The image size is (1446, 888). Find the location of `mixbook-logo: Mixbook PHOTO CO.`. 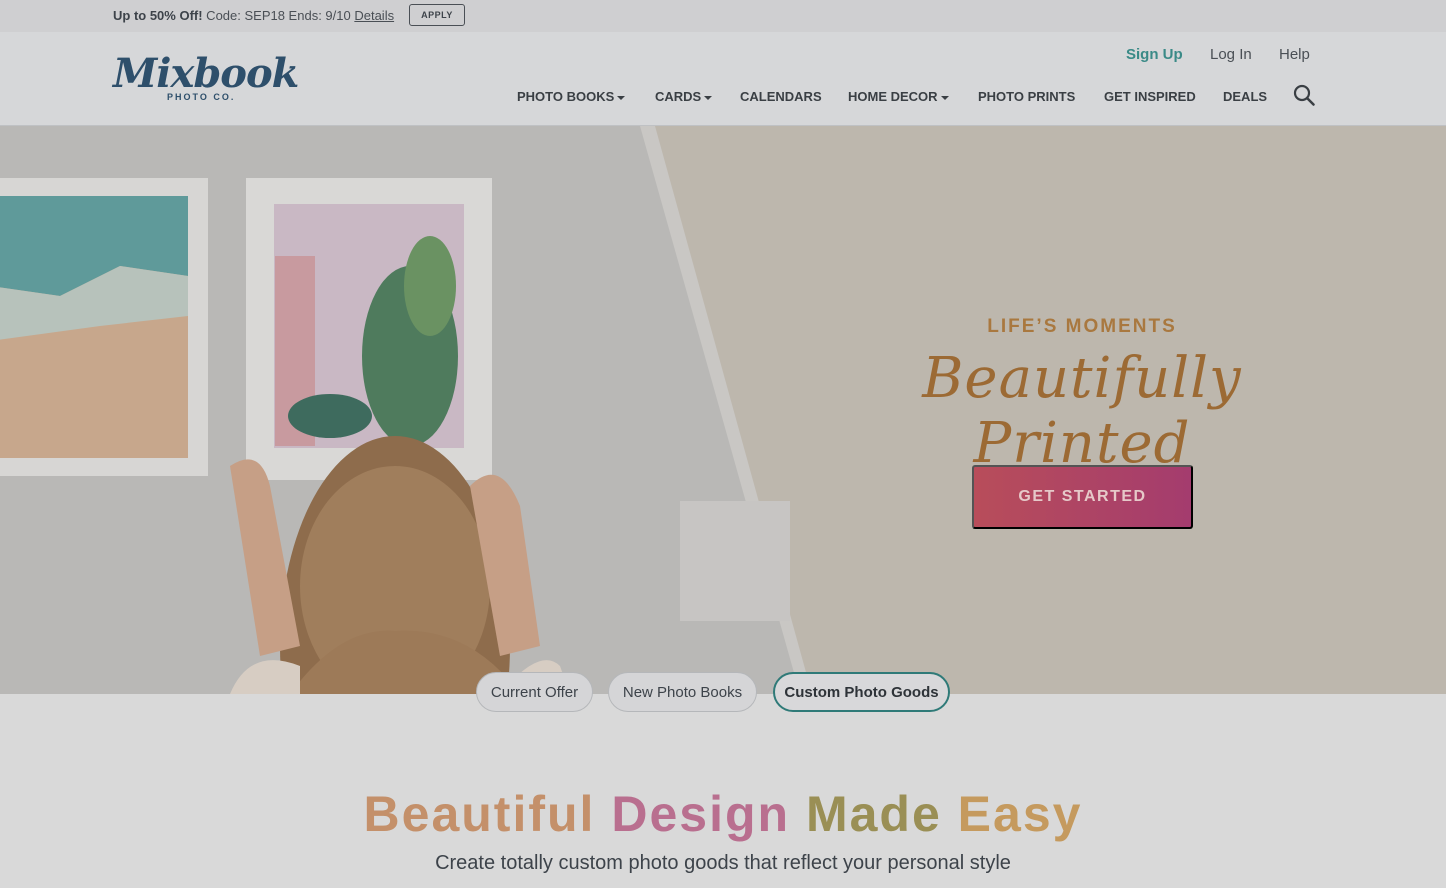

mixbook-logo: Mixbook PHOTO CO. is located at coordinates (206, 80).